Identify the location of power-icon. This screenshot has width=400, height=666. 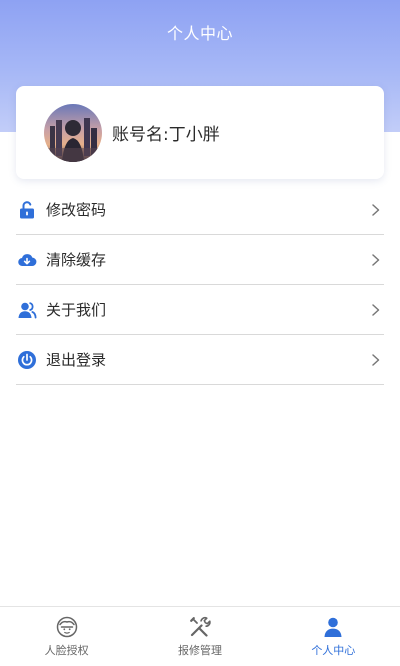
(27, 359).